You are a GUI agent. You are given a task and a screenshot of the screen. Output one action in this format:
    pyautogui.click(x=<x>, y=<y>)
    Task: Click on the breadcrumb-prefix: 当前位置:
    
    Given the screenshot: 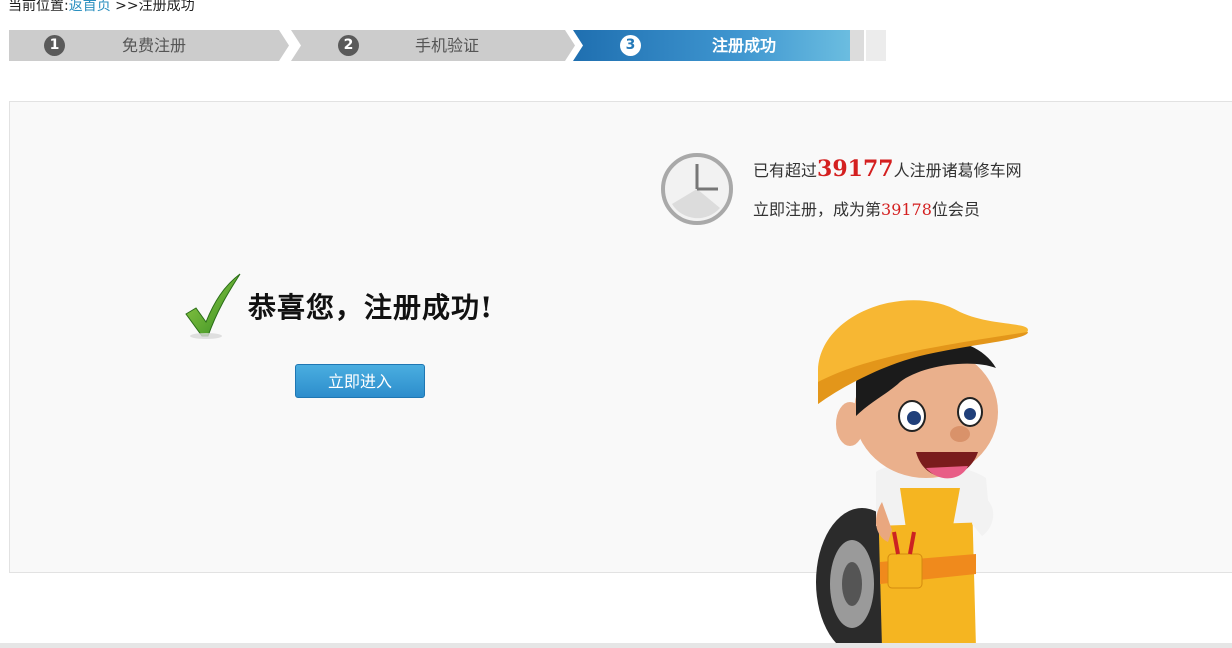 What is the action you would take?
    pyautogui.click(x=38, y=7)
    